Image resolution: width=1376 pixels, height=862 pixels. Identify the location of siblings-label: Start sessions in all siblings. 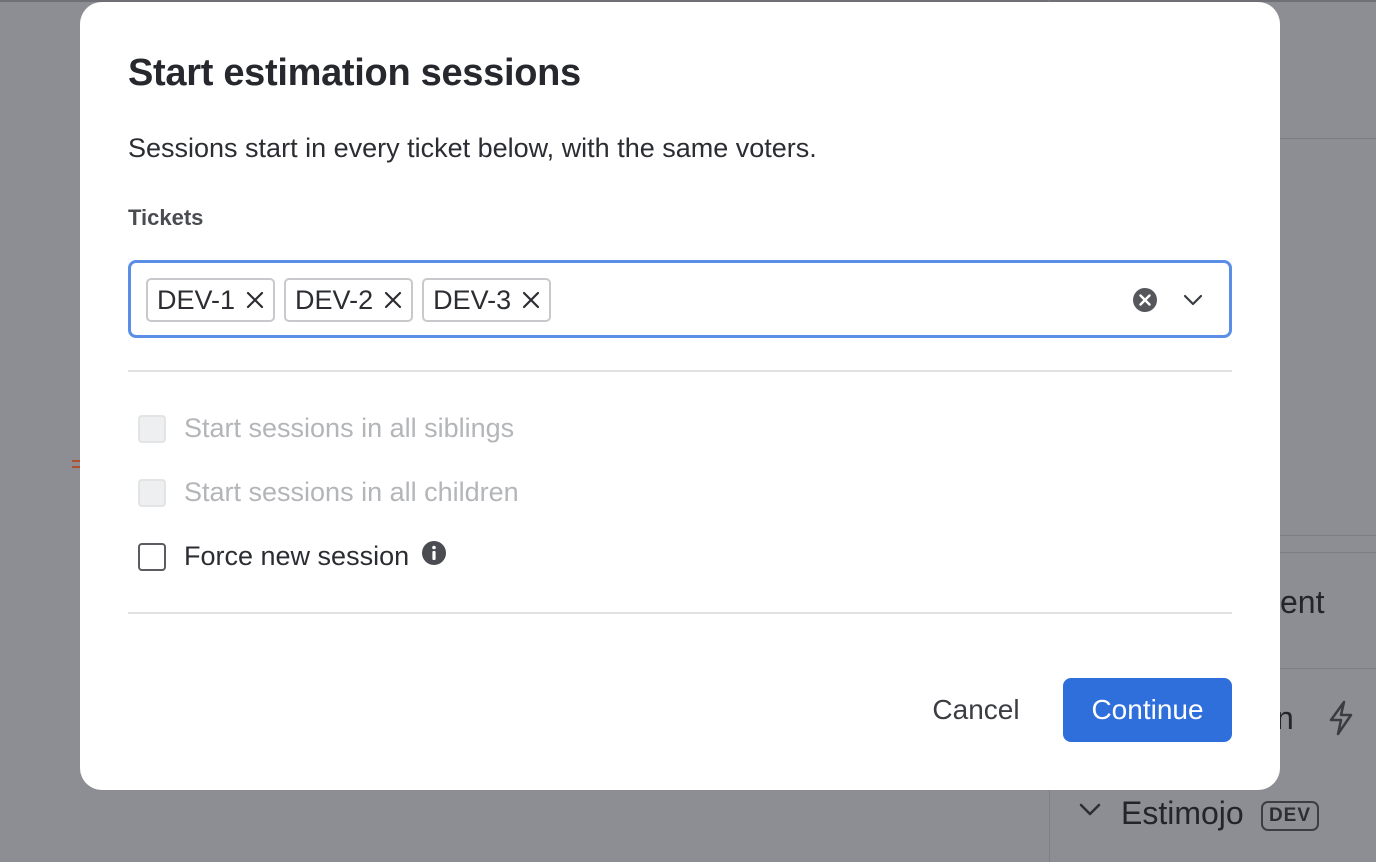
(349, 428).